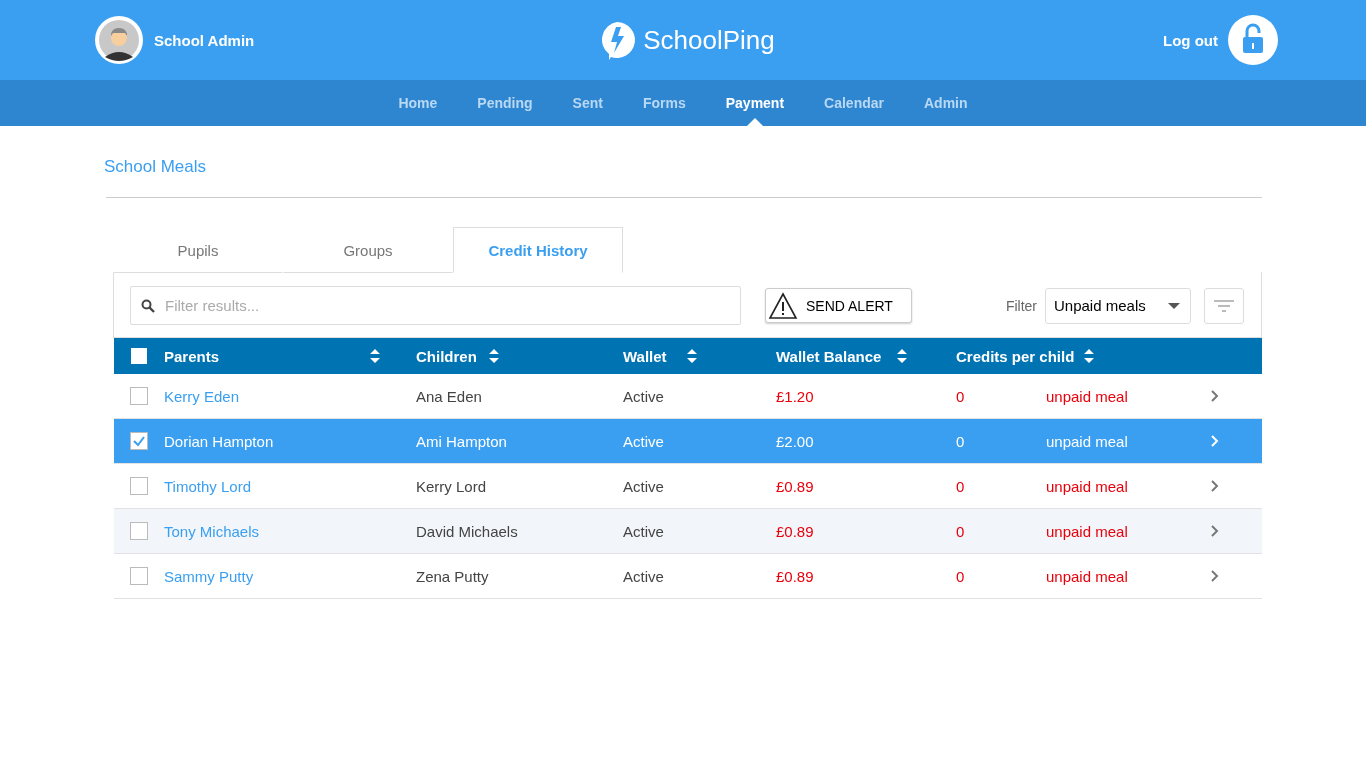 The height and width of the screenshot is (768, 1366). I want to click on table-cell-text: £2.00, so click(795, 441).